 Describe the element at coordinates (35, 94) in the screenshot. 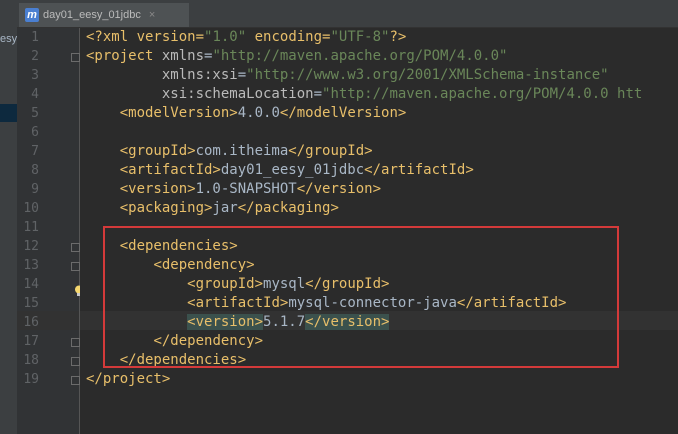

I see `line-number: 4` at that location.